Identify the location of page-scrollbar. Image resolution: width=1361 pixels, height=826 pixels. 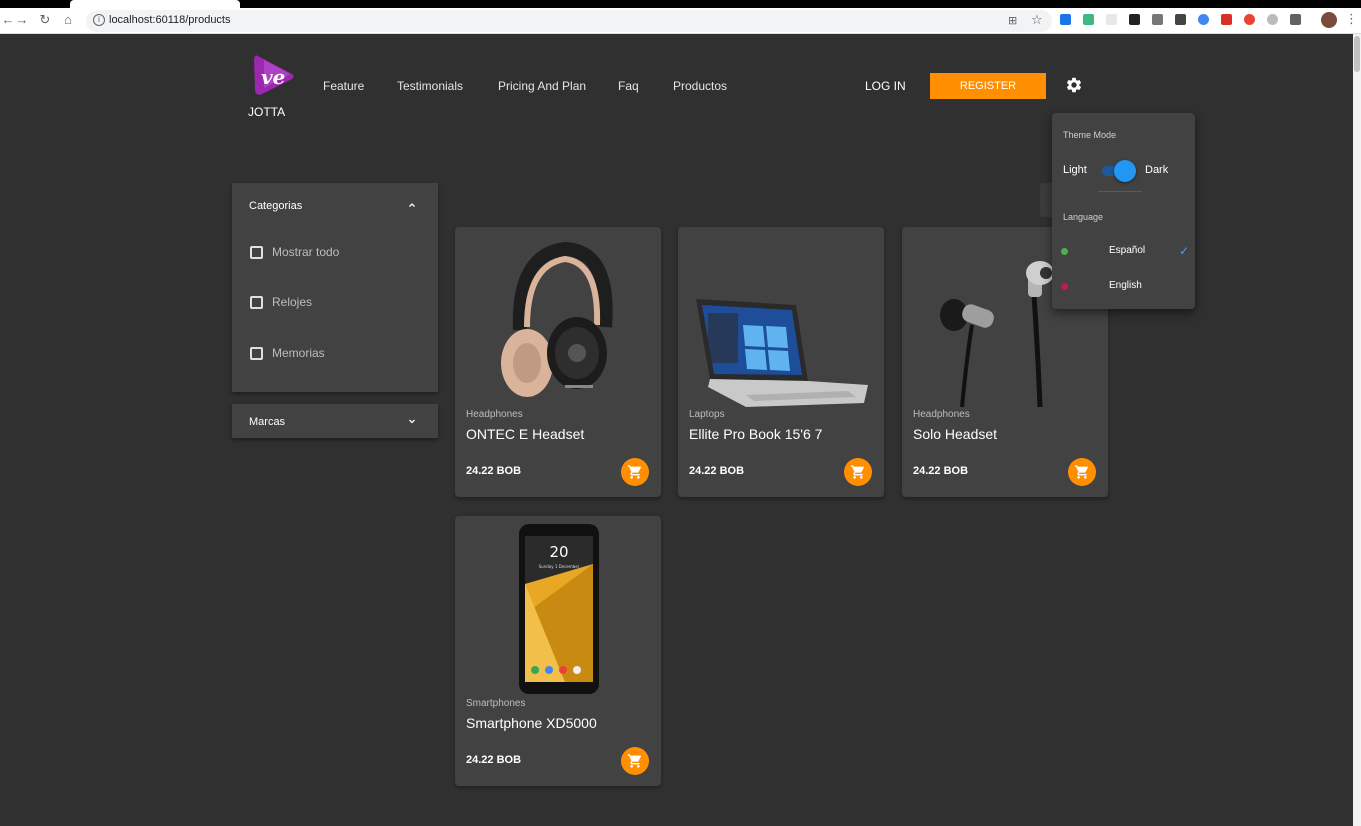
(1357, 430).